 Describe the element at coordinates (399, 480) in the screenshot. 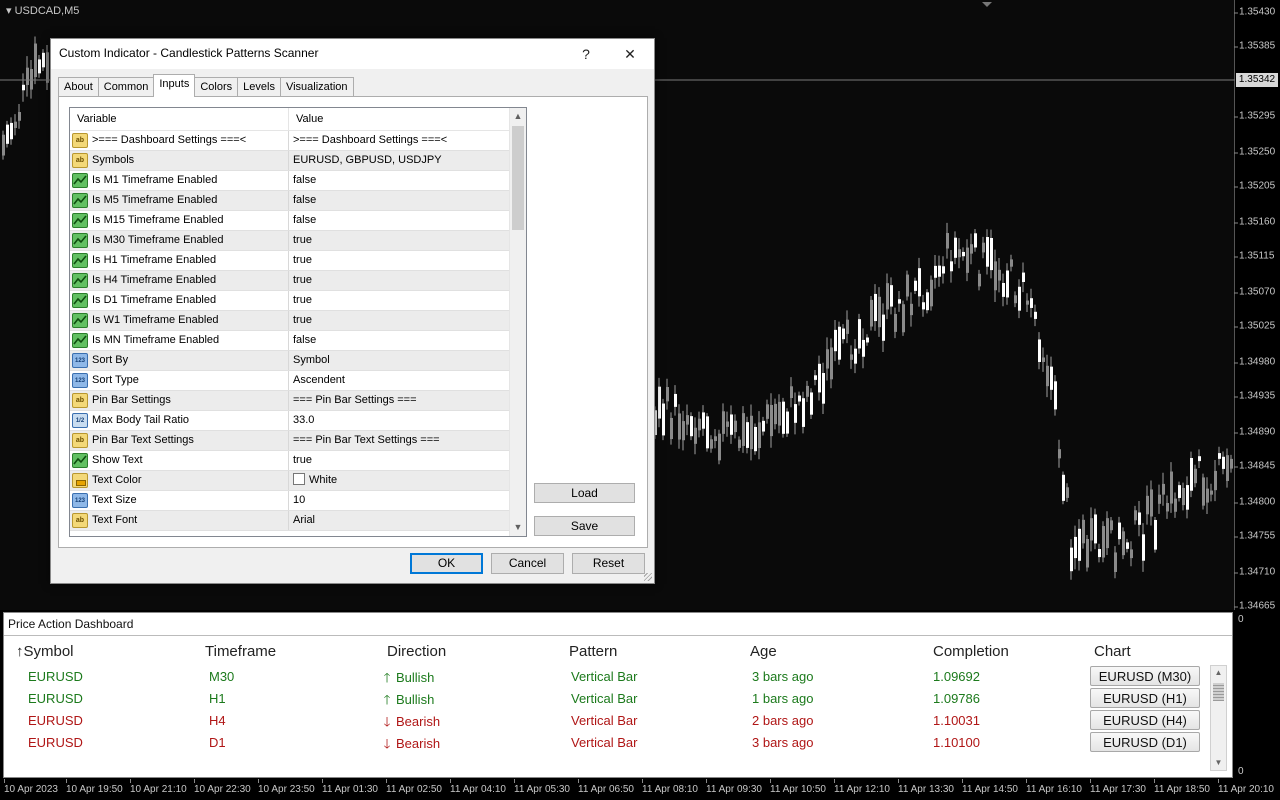

I see `input-value: White` at that location.